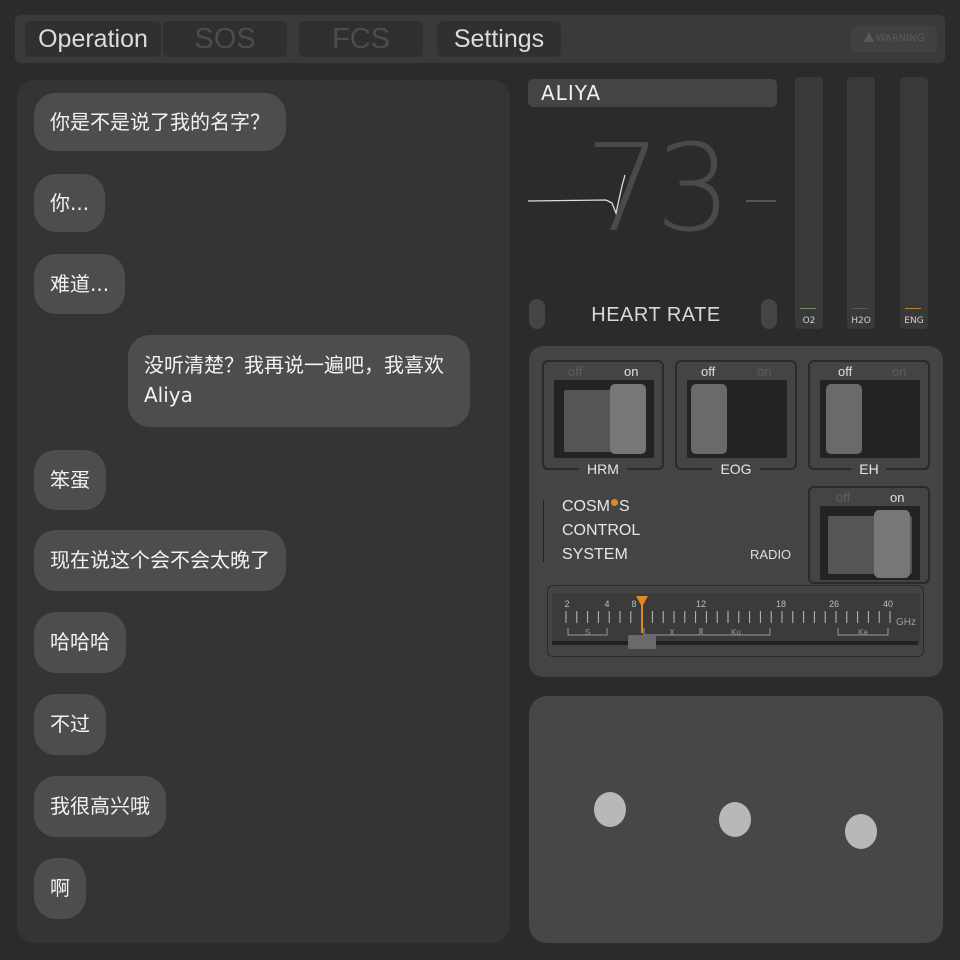 The image size is (960, 960). What do you see at coordinates (566, 604) in the screenshot?
I see `tuner-tick-label: 2` at bounding box center [566, 604].